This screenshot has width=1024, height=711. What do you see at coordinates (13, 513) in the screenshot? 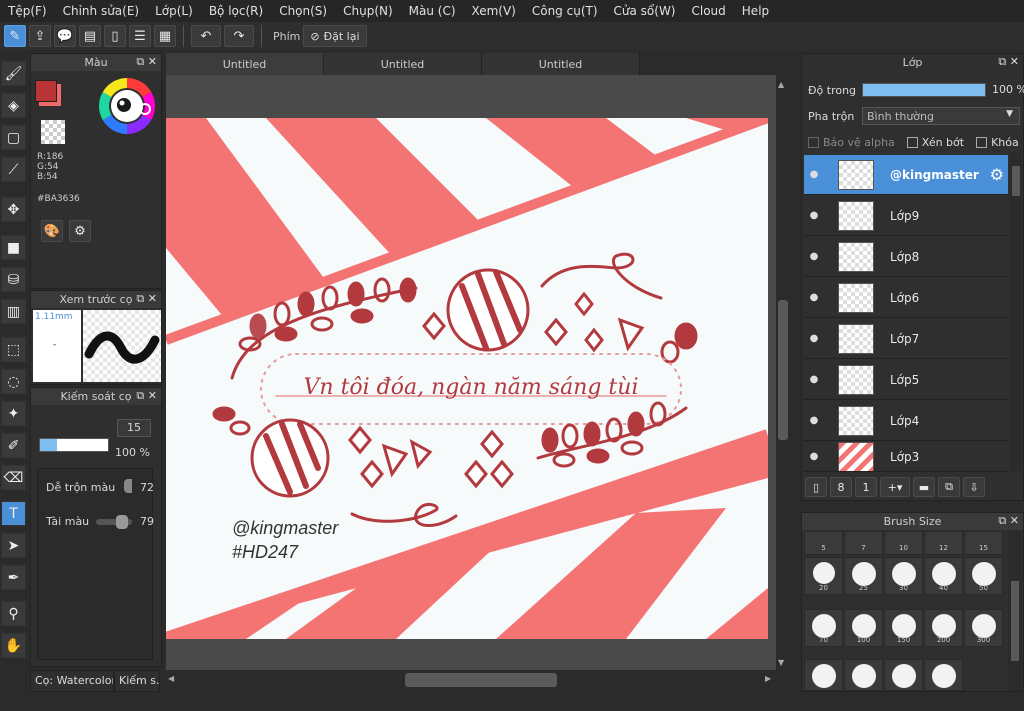
I see `tool-text: T` at bounding box center [13, 513].